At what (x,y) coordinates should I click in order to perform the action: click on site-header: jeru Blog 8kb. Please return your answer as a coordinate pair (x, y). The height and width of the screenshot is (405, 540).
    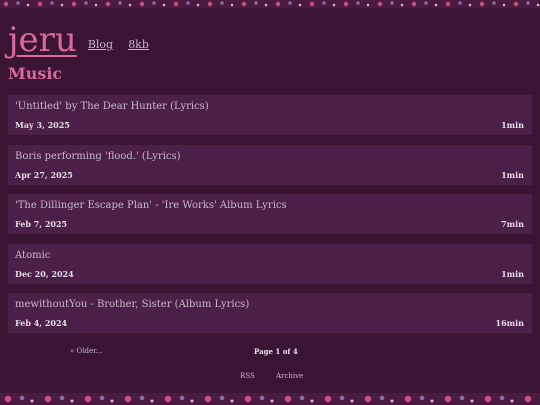
    Looking at the image, I should click on (78, 36).